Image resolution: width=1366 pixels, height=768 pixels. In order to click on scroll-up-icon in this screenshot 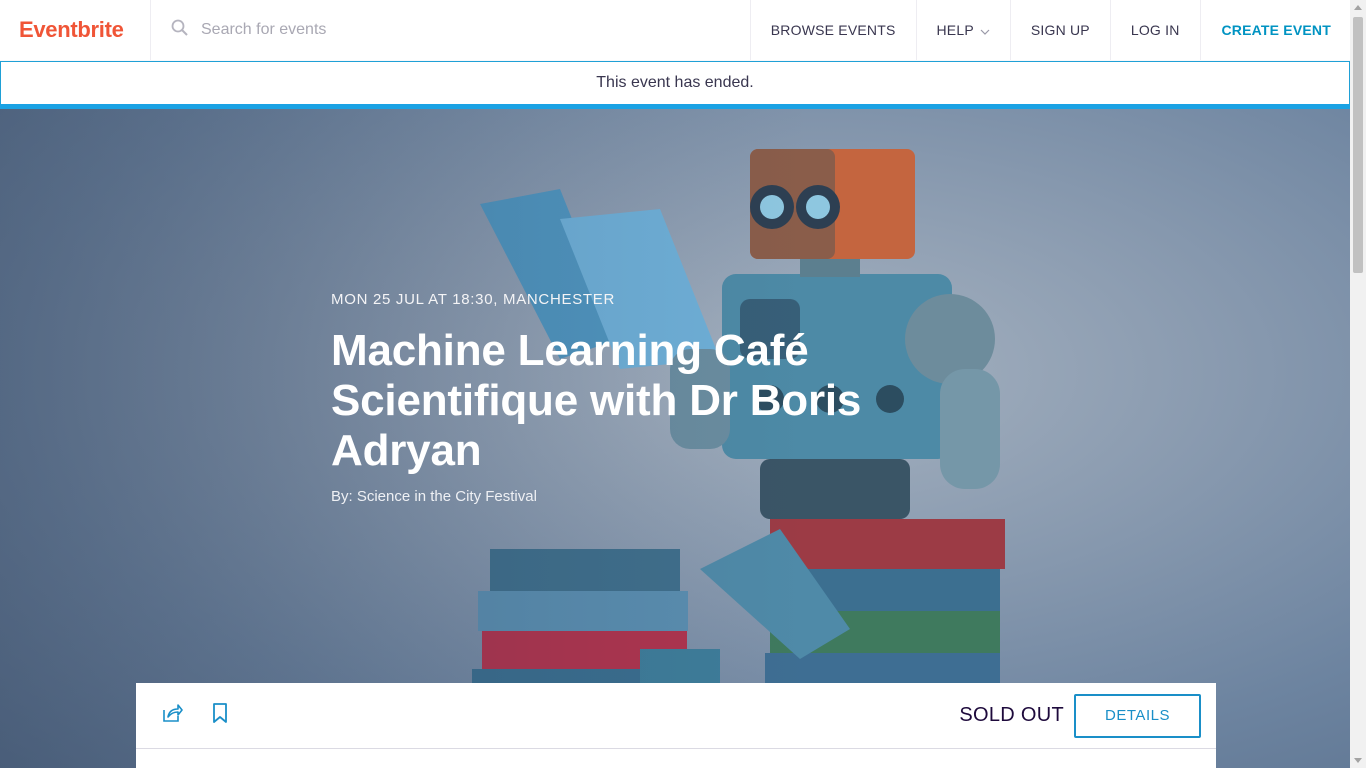, I will do `click(1358, 7)`.